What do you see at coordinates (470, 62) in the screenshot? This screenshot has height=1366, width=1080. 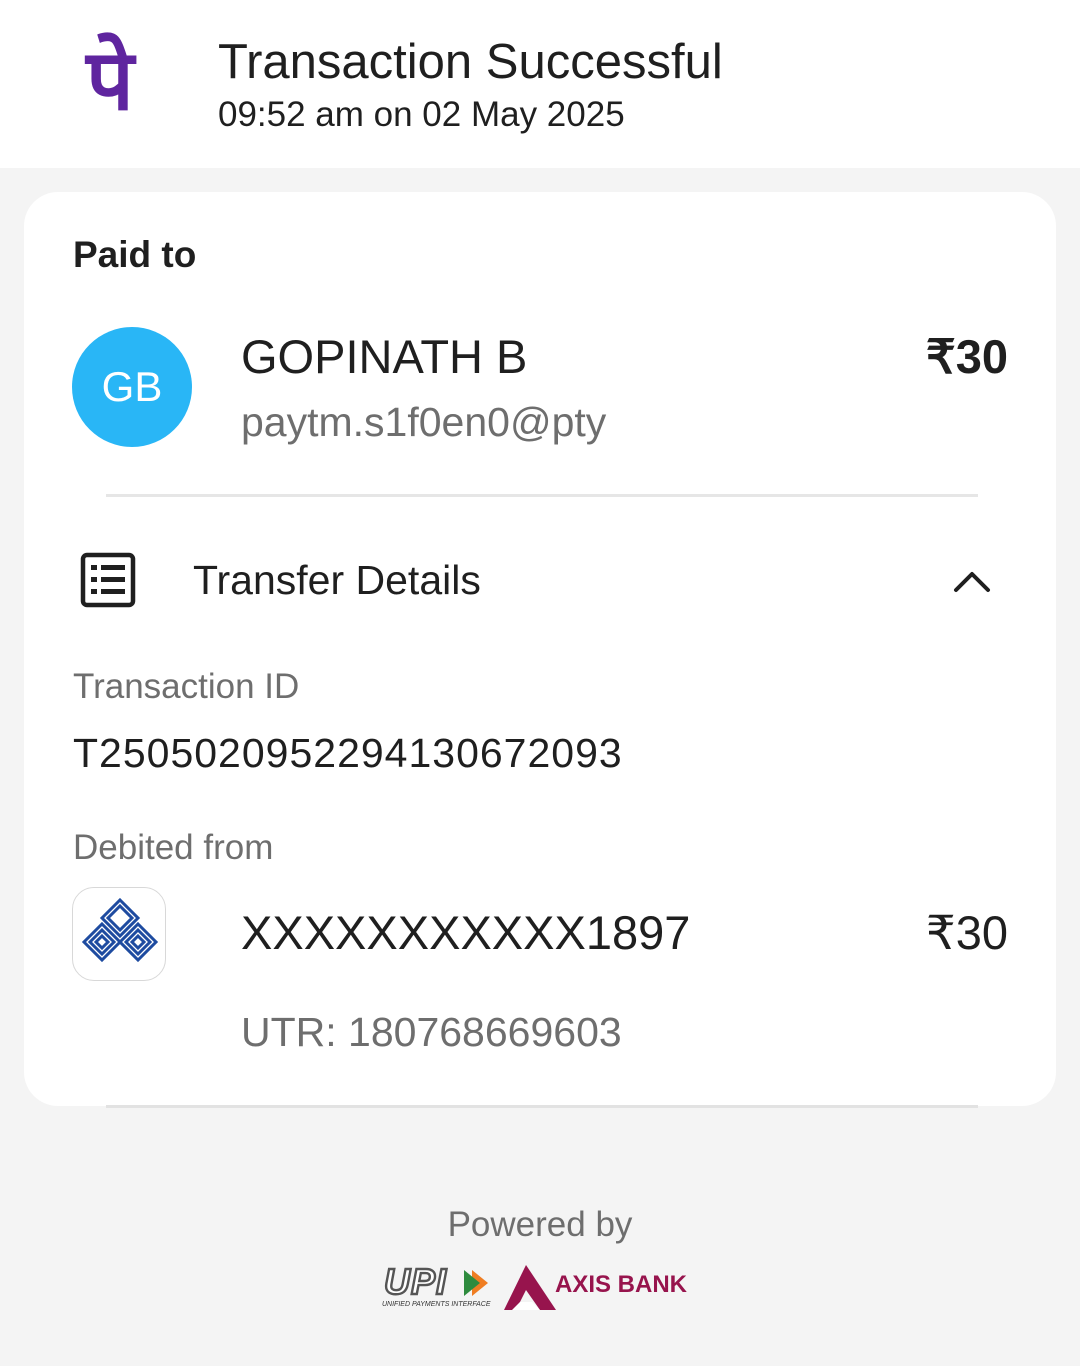 I see `page-title: Transaction Successful` at bounding box center [470, 62].